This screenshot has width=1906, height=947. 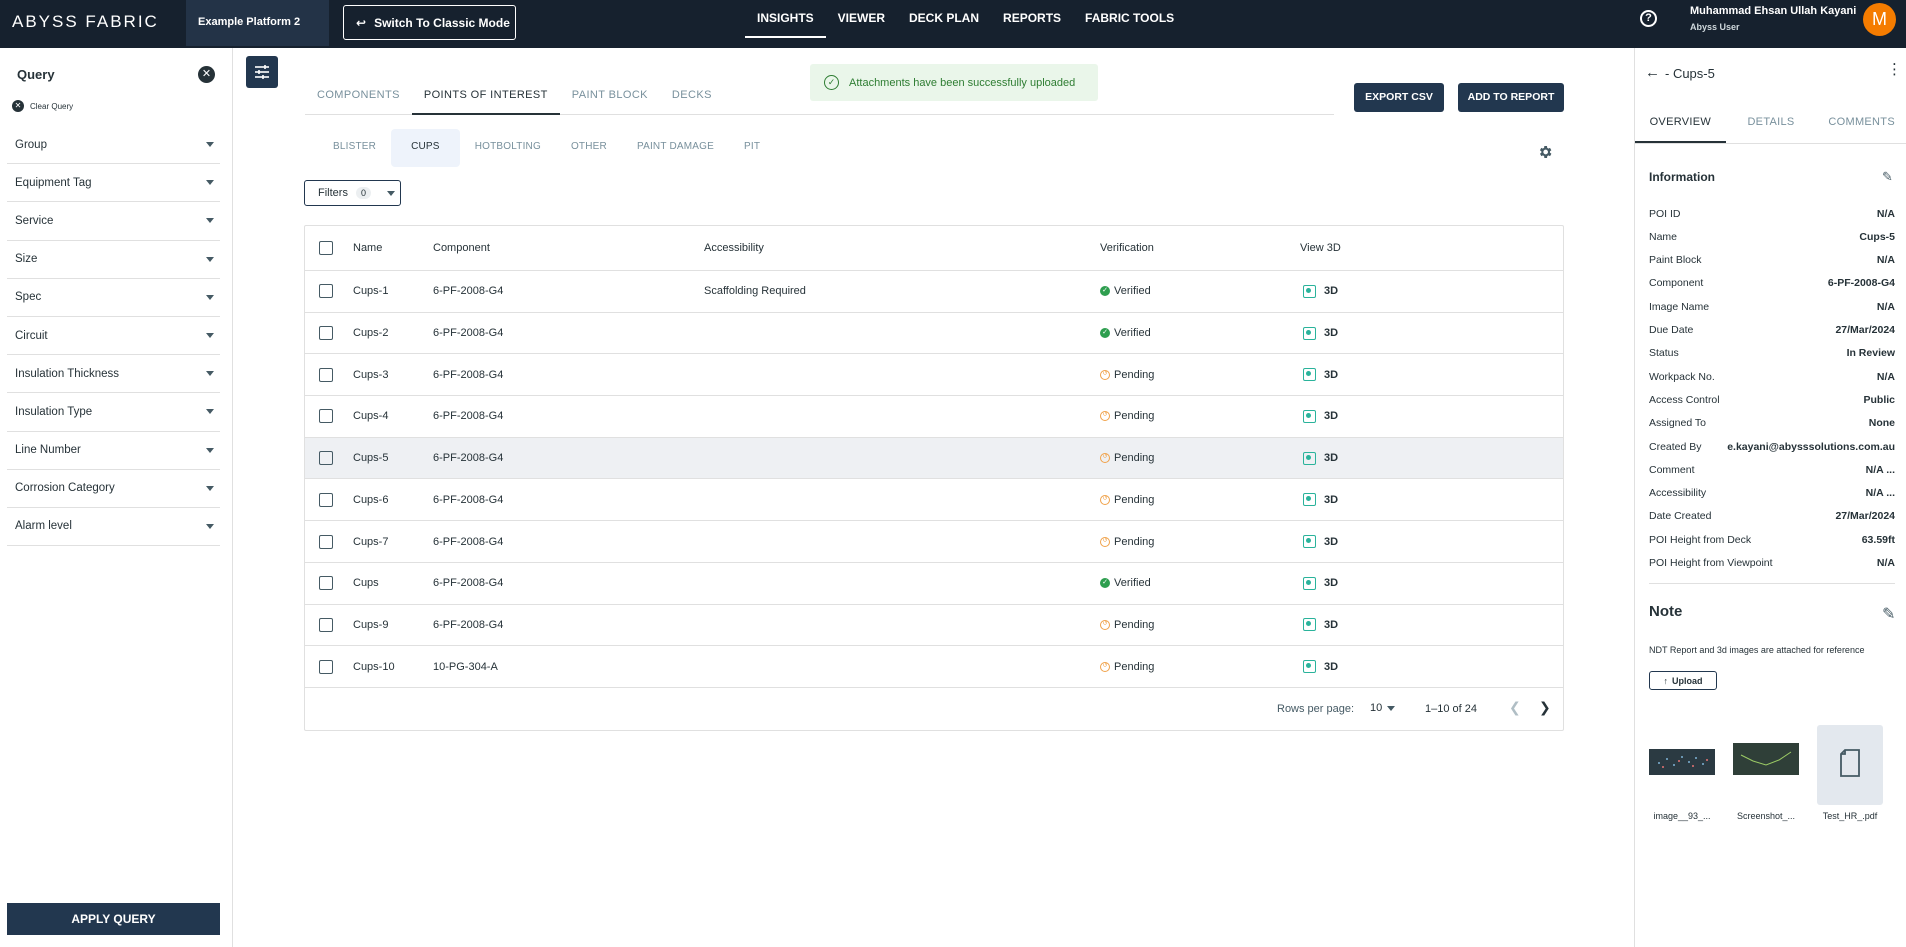 I want to click on platform-selector: Example Platform 2, so click(x=257, y=23).